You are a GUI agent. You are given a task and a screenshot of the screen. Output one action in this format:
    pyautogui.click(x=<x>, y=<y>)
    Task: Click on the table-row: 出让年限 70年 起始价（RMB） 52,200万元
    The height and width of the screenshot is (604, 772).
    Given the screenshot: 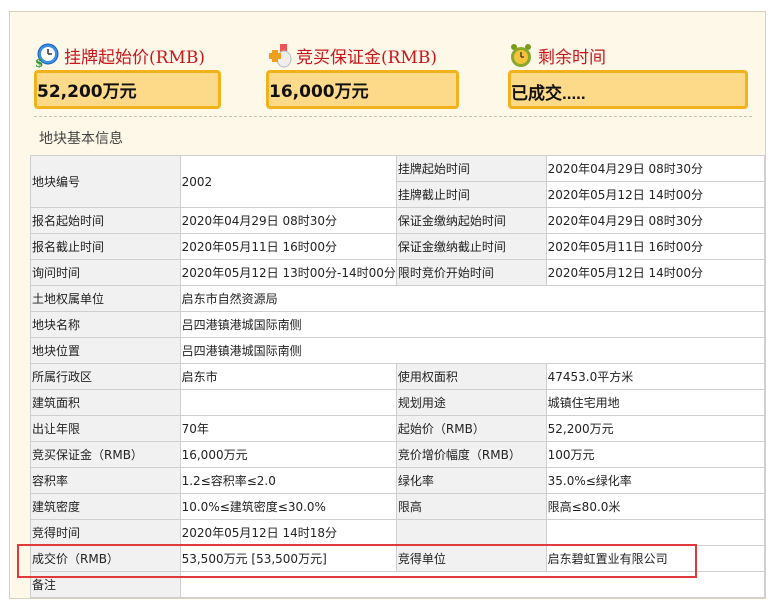 What is the action you would take?
    pyautogui.click(x=398, y=428)
    